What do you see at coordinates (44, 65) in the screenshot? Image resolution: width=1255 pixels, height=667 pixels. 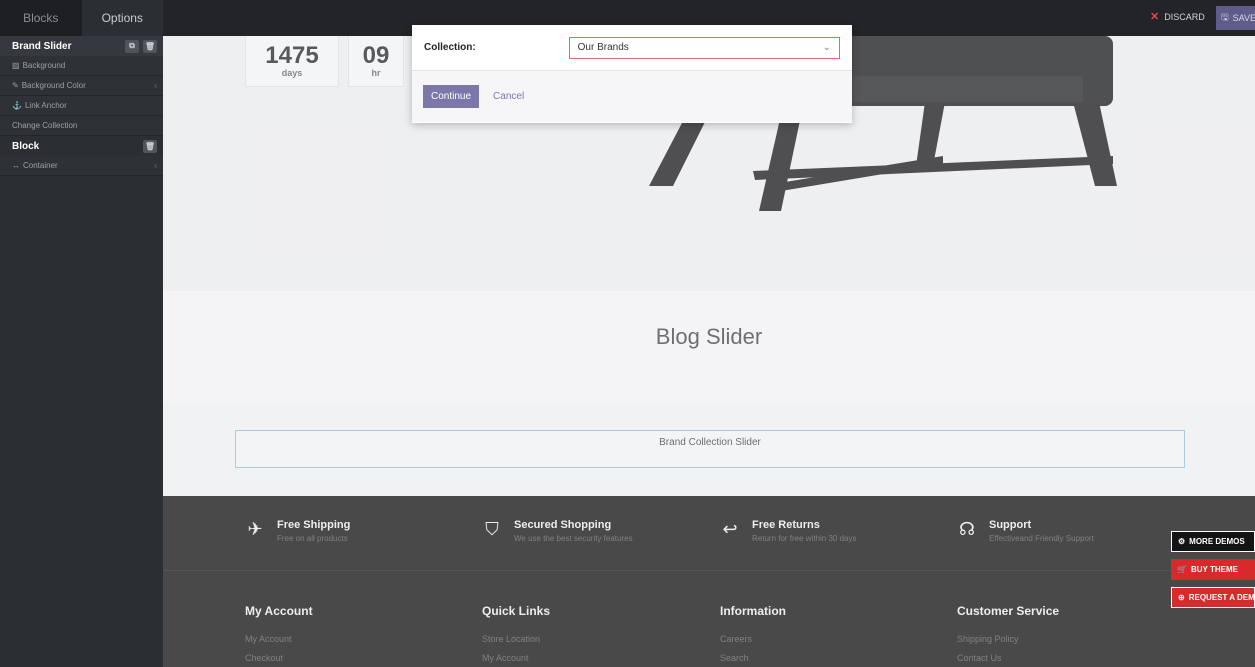 I see `sidebar-item-label: Background` at bounding box center [44, 65].